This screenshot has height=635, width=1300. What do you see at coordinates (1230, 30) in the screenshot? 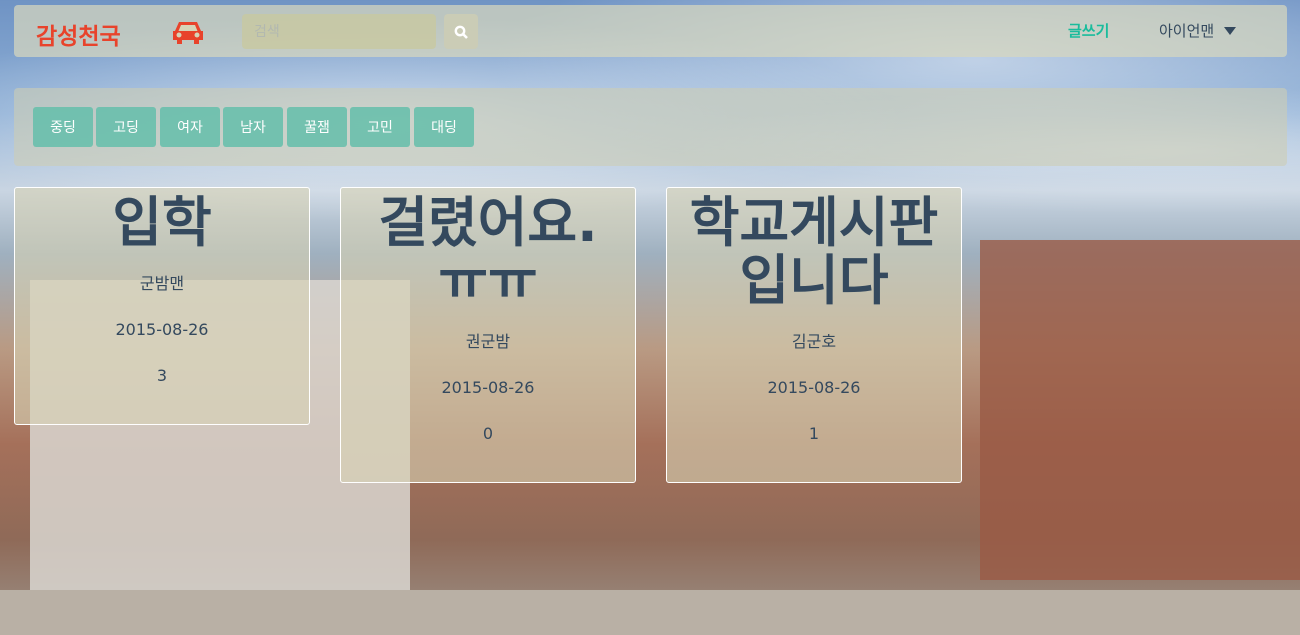
I see `caret-down-icon` at bounding box center [1230, 30].